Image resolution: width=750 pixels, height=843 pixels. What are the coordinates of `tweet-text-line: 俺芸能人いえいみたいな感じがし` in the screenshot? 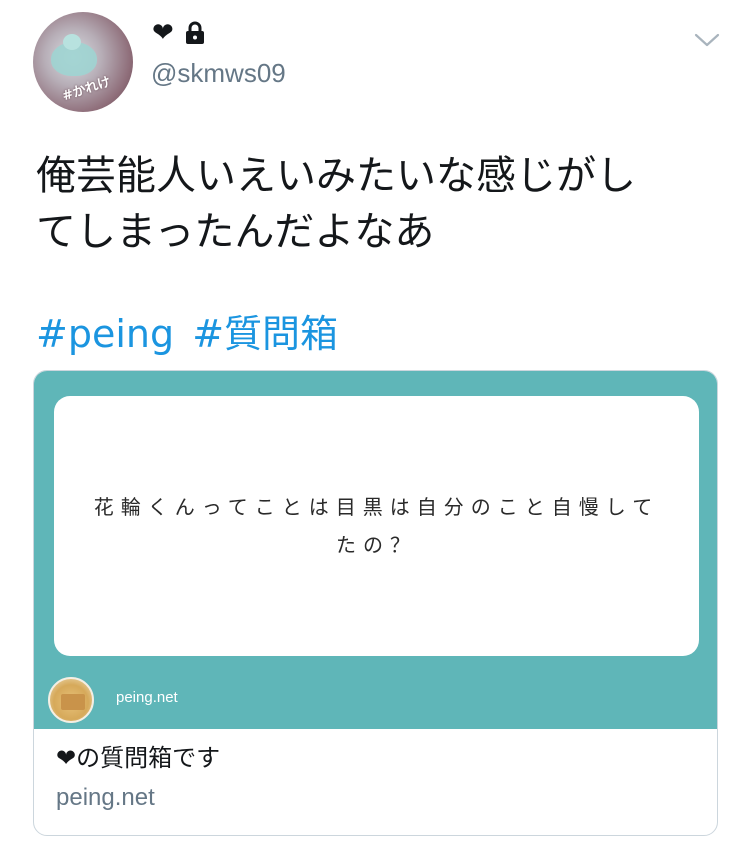 It's located at (336, 176).